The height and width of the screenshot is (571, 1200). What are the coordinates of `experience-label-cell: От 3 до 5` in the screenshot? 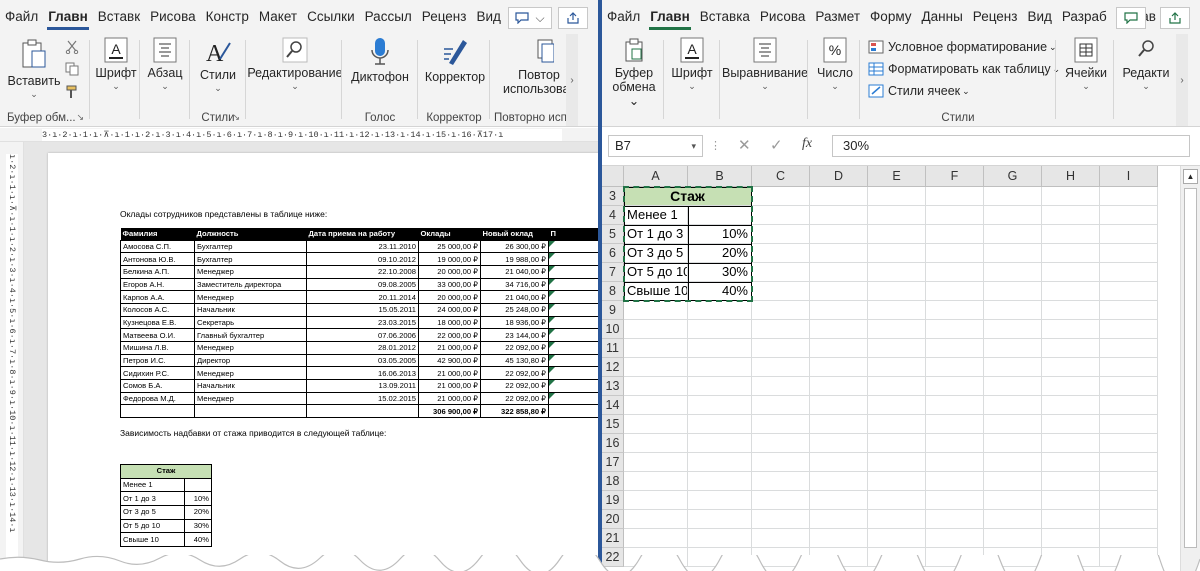 It's located at (656, 253).